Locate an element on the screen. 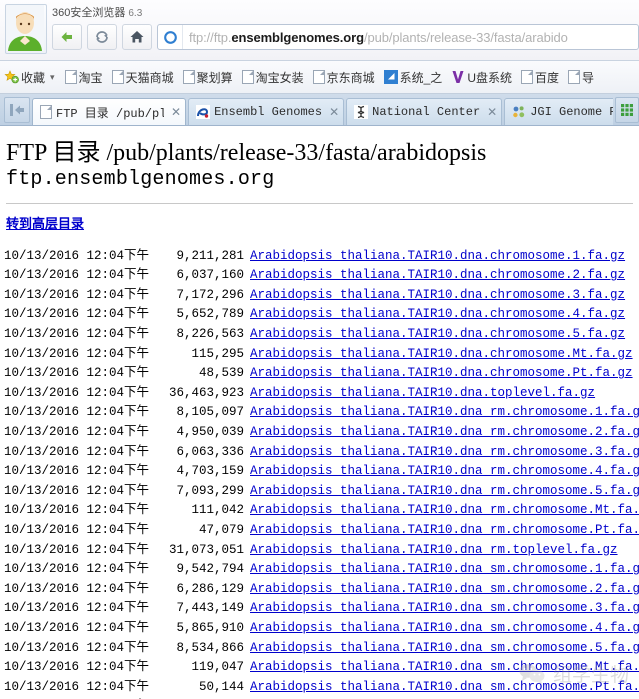  file-size: 9,542,794 is located at coordinates (210, 569).